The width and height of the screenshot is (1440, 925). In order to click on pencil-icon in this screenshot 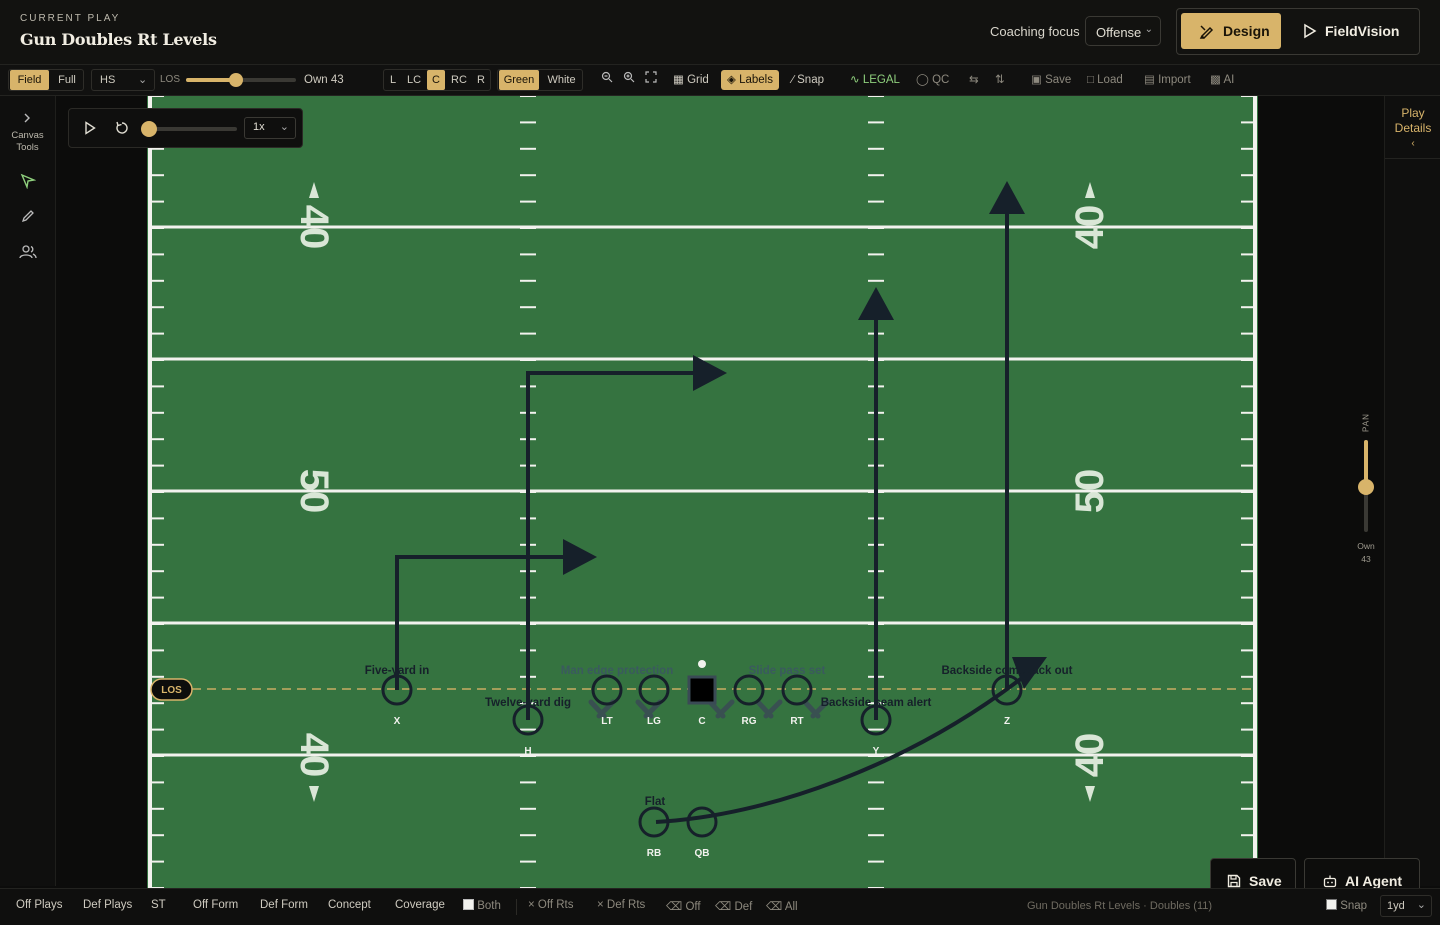, I will do `click(28, 216)`.